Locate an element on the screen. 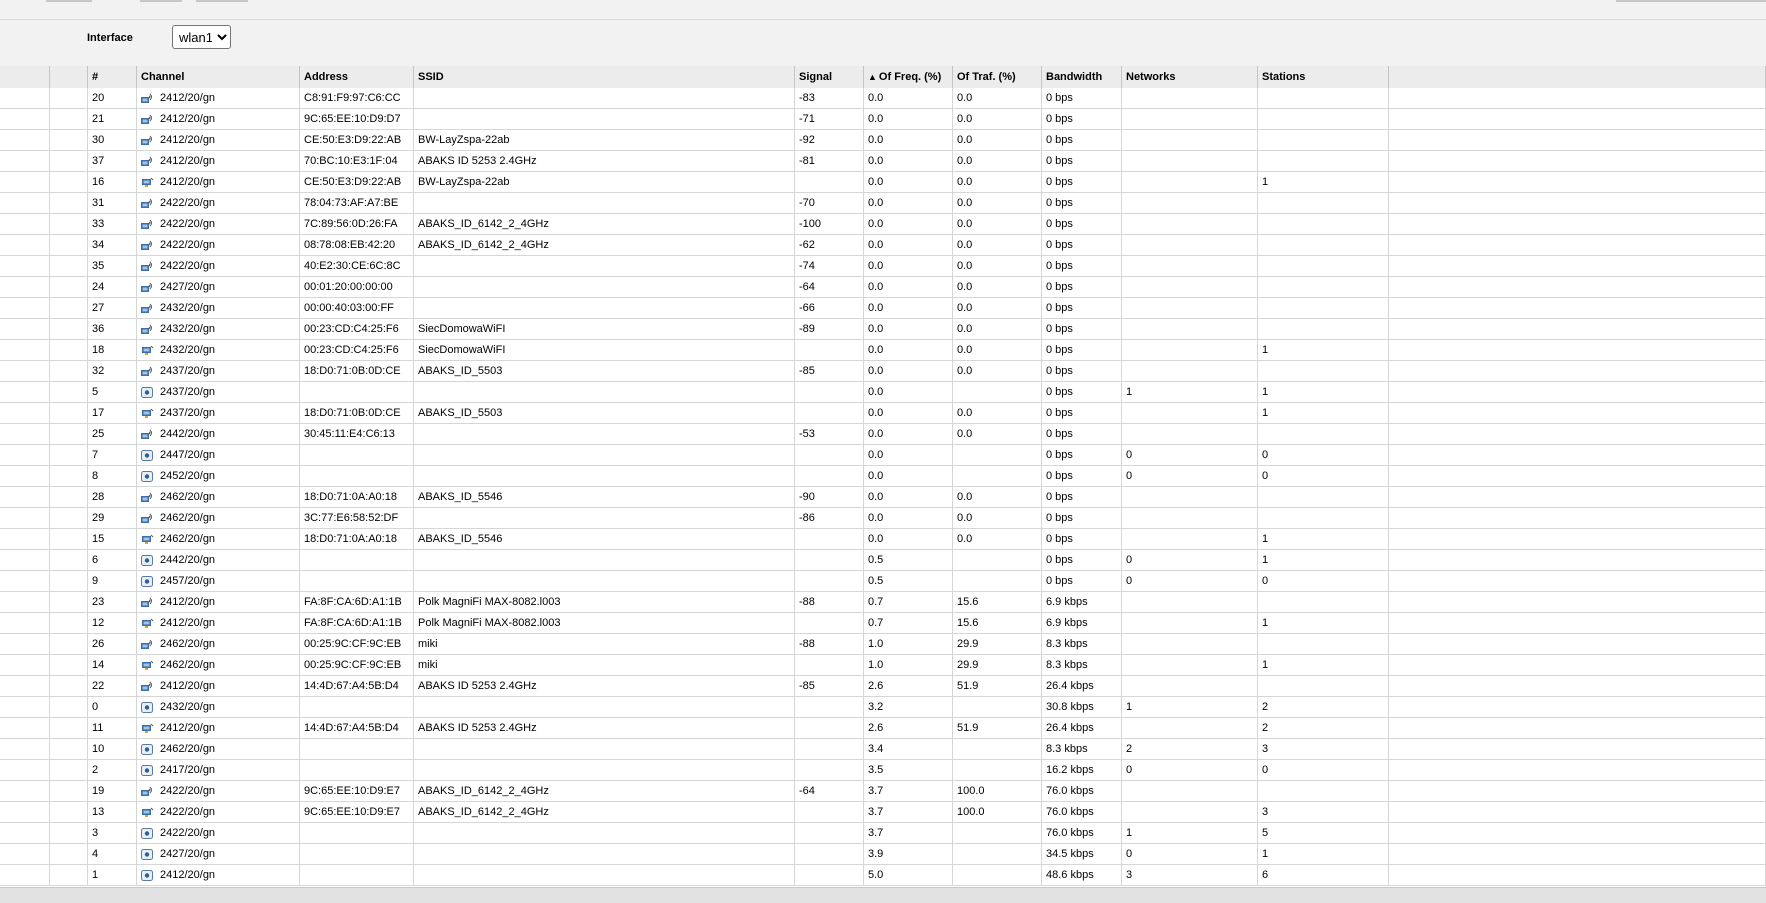 The image size is (1766, 903). table-row: 8 2452/20/gn 0.0 0 bps 0 0 is located at coordinates (883, 476).